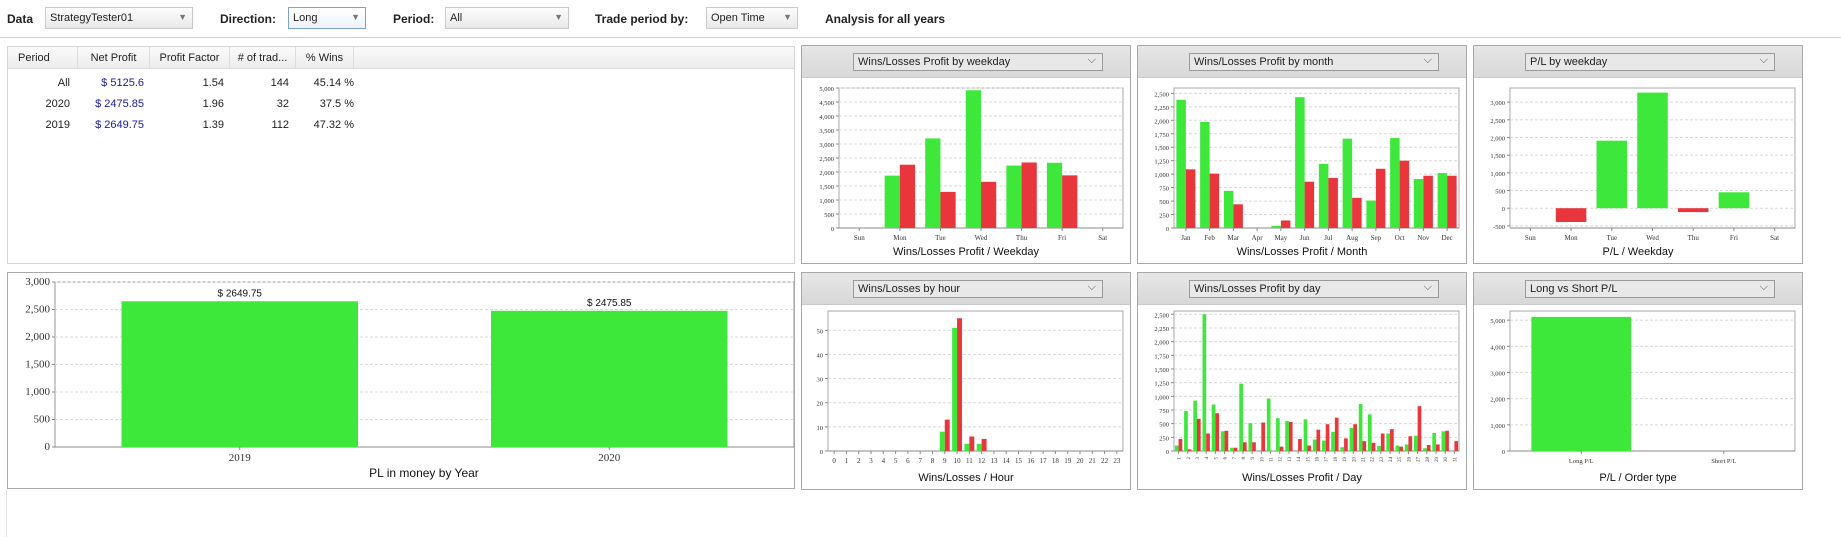 This screenshot has height=537, width=1841. I want to click on x-tick-label: 11, so click(1272, 459).